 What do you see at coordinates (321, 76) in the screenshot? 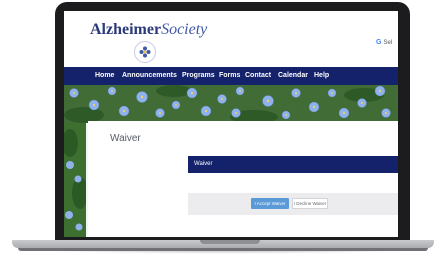
I see `nav-item-help: Help` at bounding box center [321, 76].